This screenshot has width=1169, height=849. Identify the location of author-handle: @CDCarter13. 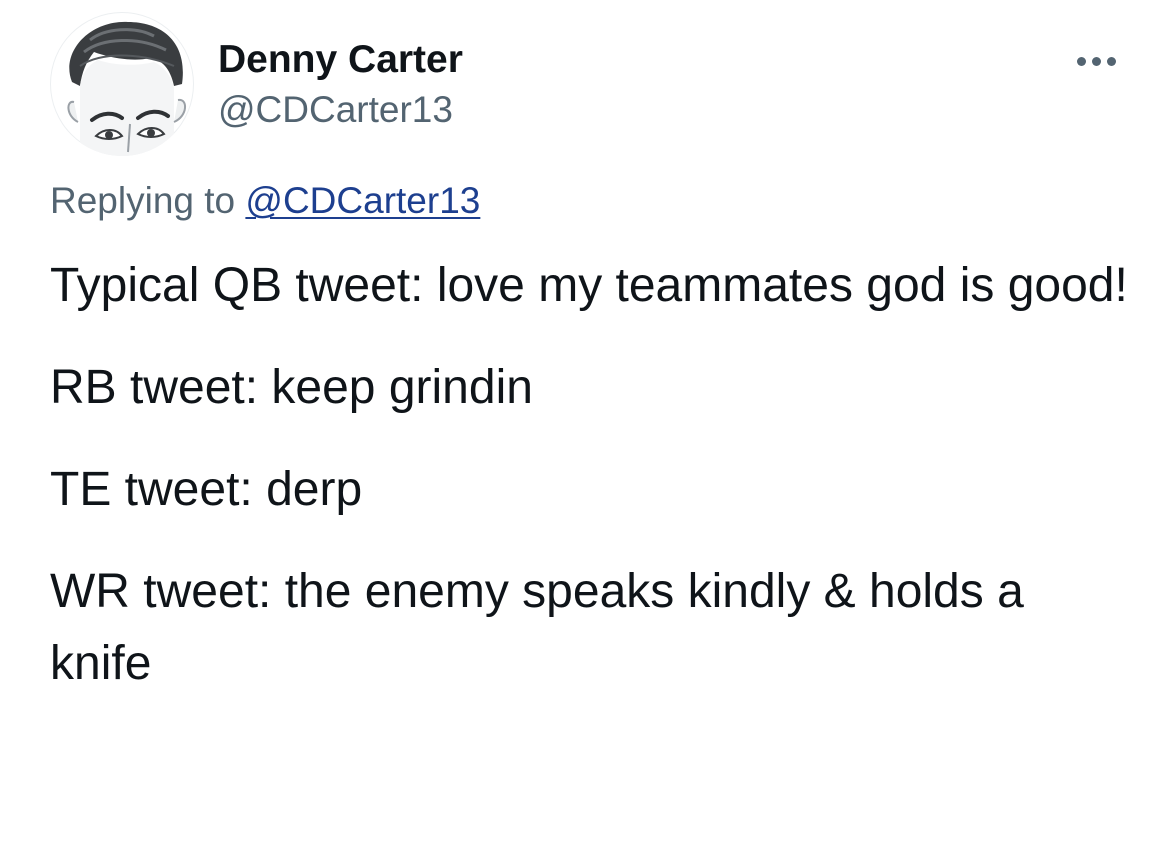
(335, 110).